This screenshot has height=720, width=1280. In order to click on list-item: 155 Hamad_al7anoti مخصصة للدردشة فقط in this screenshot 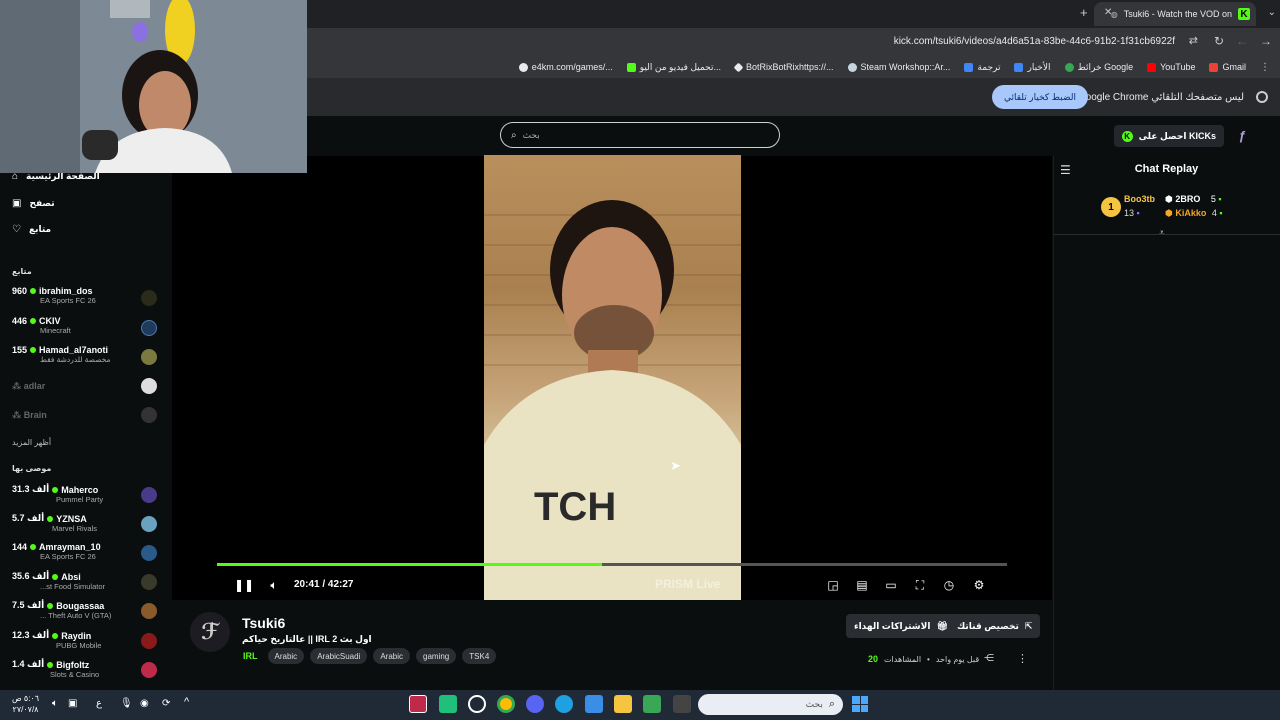, I will do `click(87, 354)`.